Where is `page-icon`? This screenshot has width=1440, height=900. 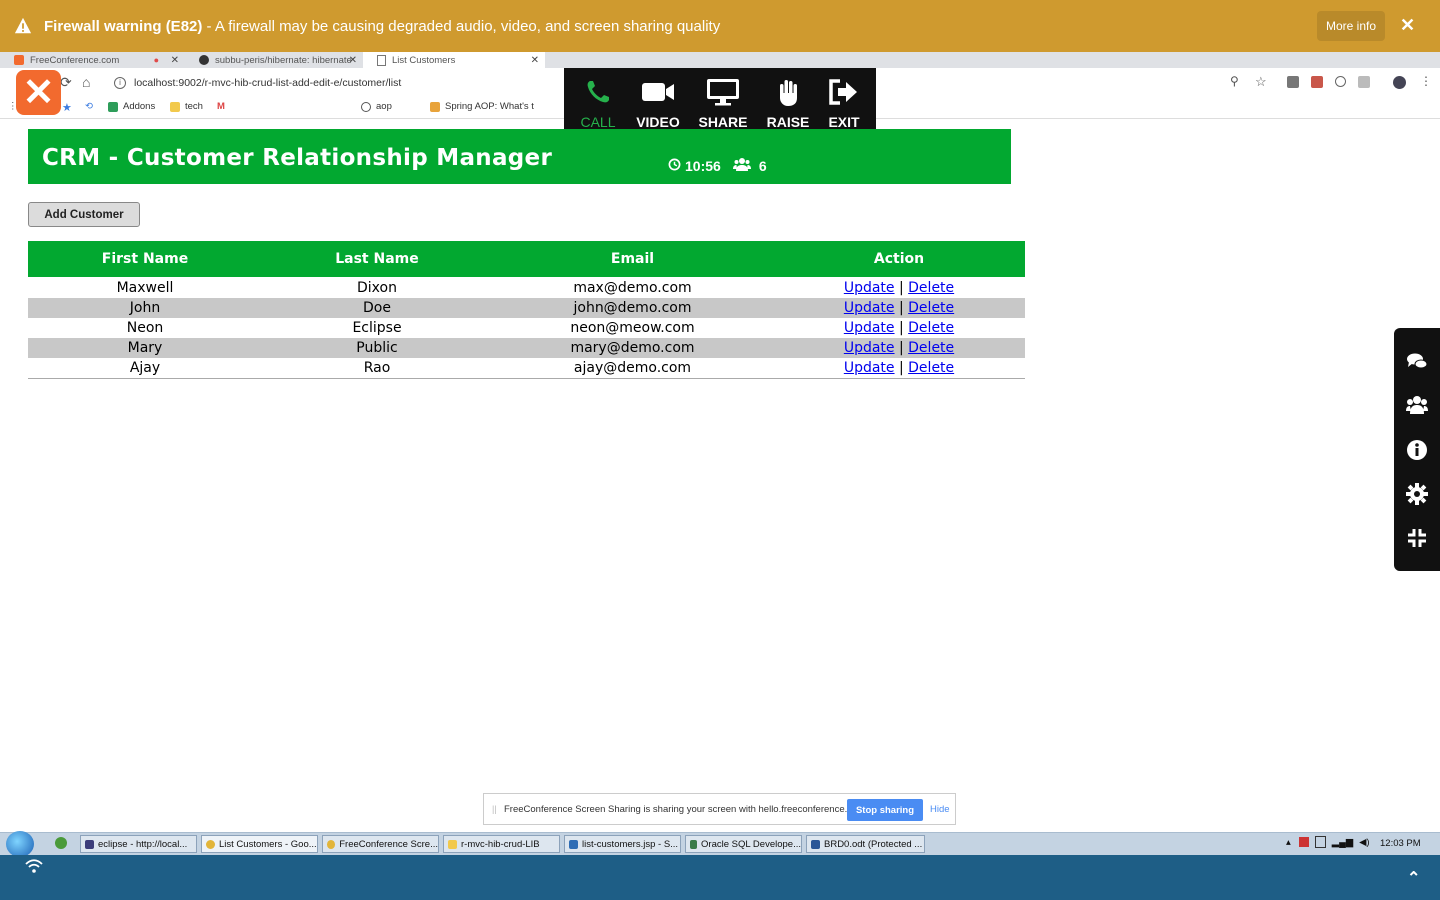
page-icon is located at coordinates (381, 60).